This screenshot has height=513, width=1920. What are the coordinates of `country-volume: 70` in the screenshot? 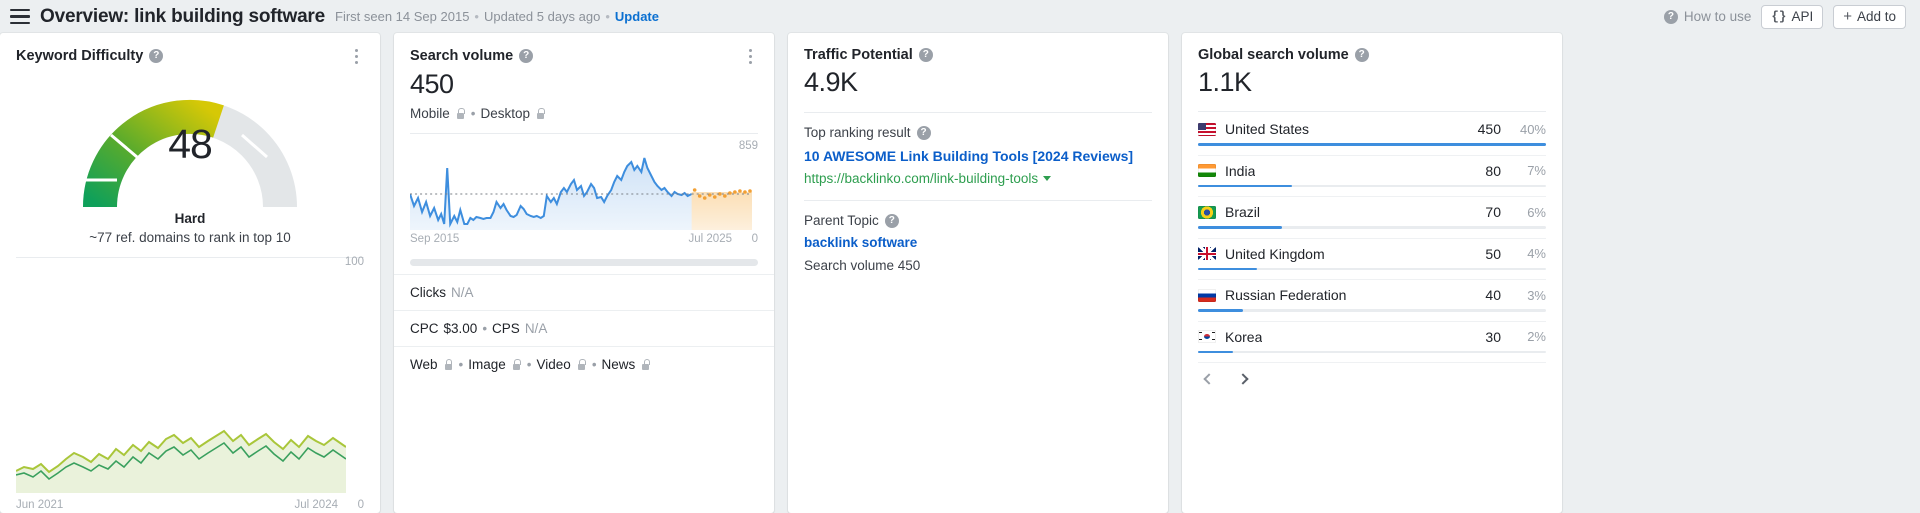 It's located at (1493, 212).